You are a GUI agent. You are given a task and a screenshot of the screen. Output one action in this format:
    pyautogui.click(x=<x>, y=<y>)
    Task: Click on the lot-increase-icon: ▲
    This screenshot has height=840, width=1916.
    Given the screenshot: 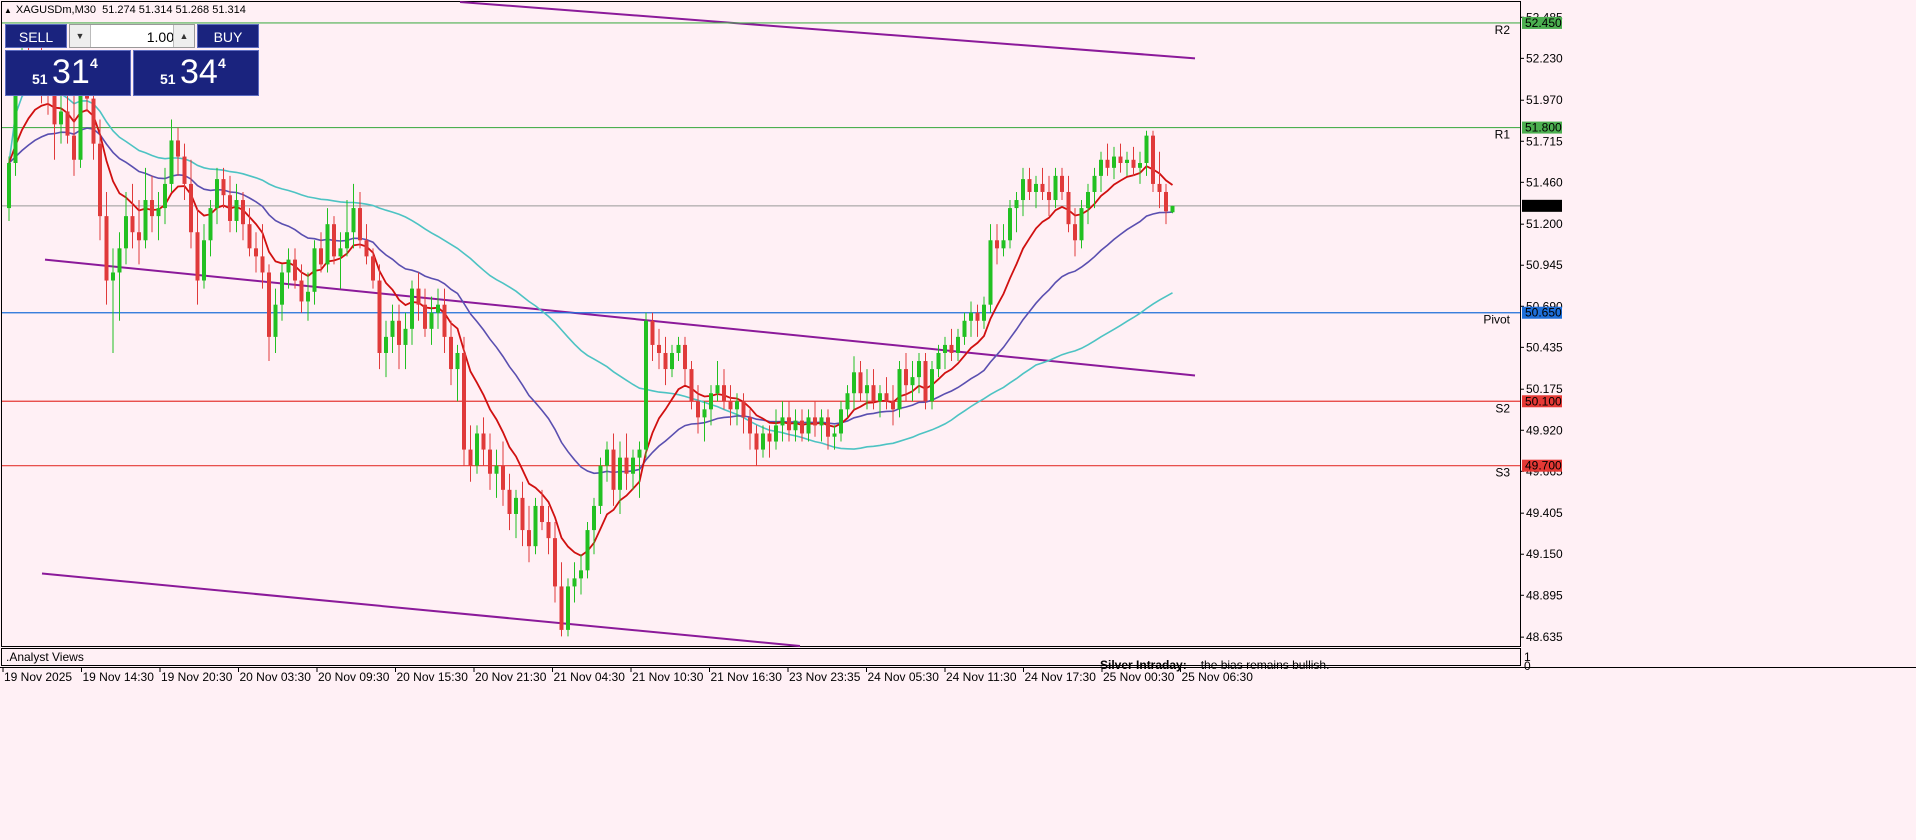 What is the action you would take?
    pyautogui.click(x=183, y=36)
    